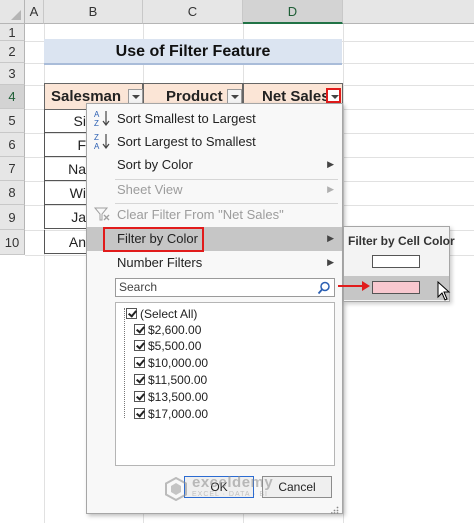 The width and height of the screenshot is (474, 523). I want to click on select-all-corner, so click(12, 12).